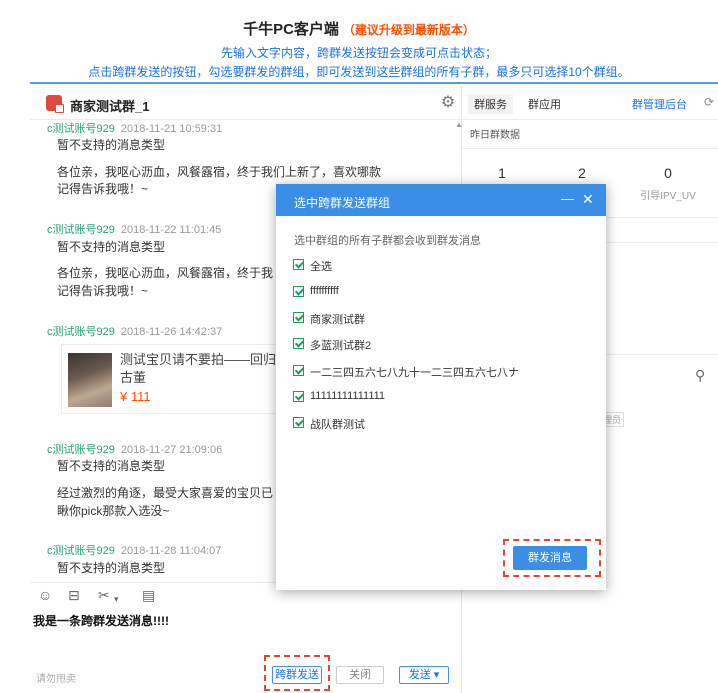 Image resolution: width=718 pixels, height=693 pixels. Describe the element at coordinates (495, 135) in the screenshot. I see `yesterday-stats-title: 昨日群数据` at that location.